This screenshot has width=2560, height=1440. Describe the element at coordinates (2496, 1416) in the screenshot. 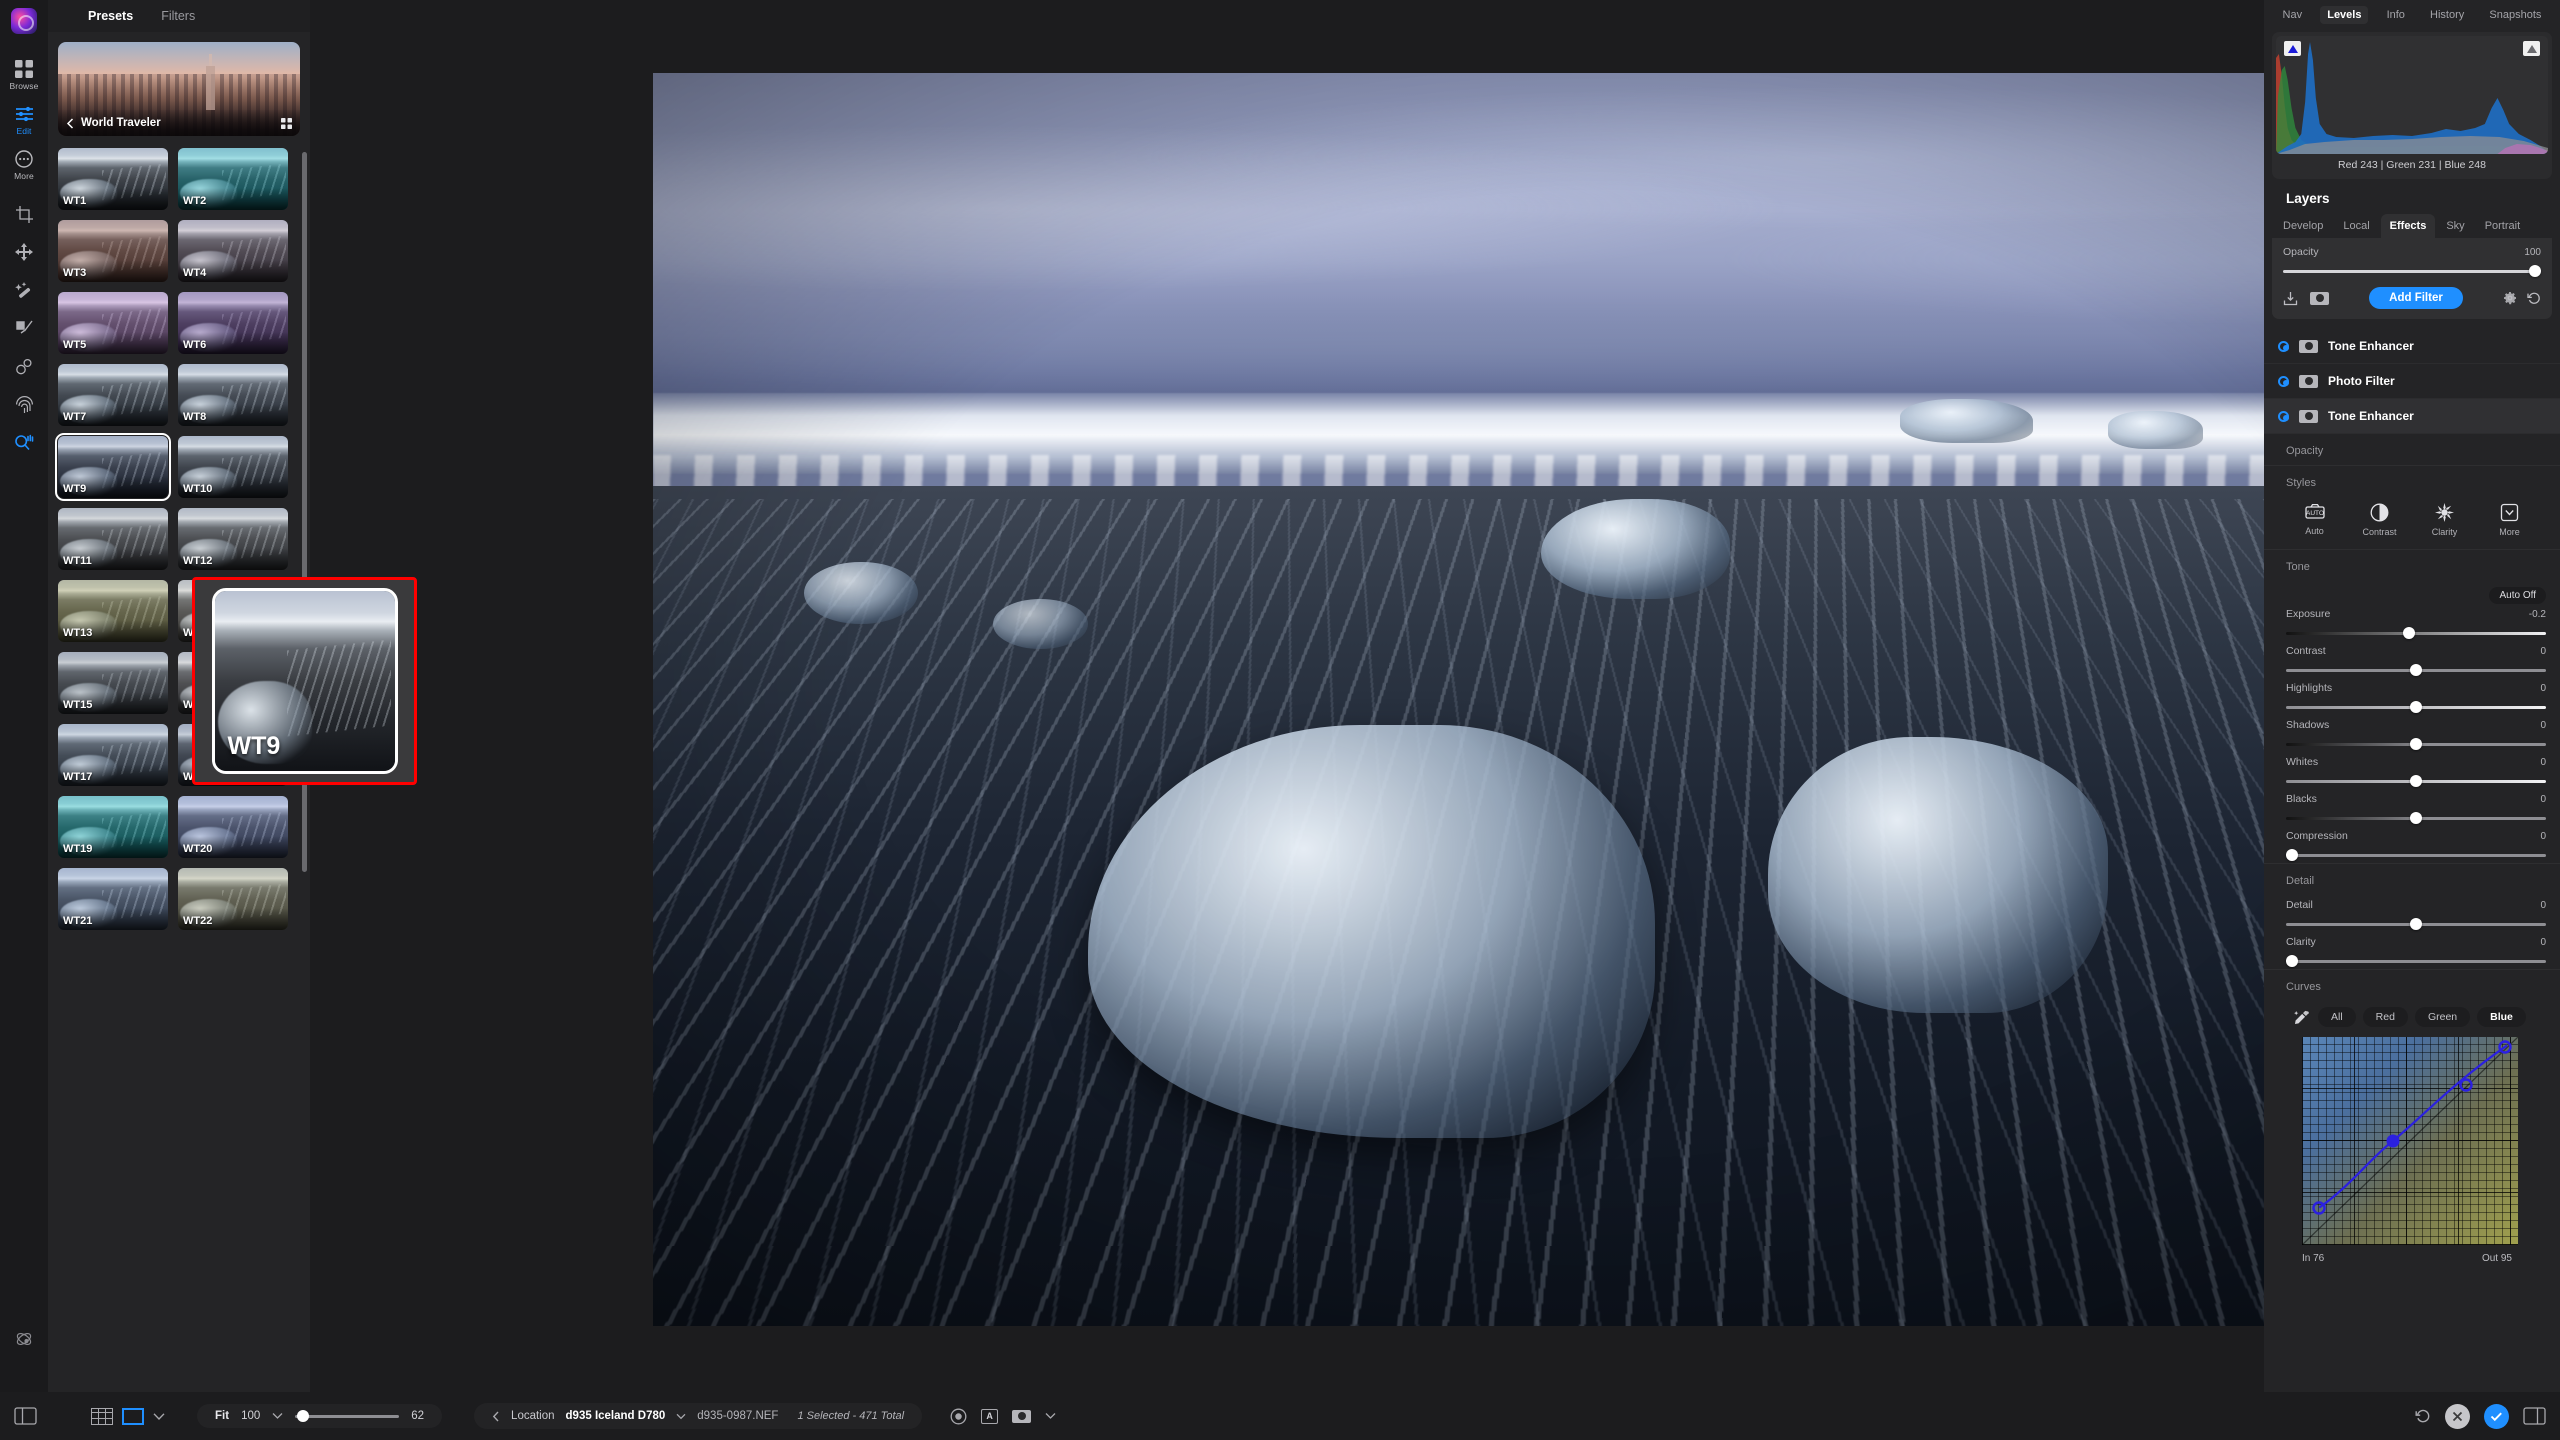

I see `confirm-button` at that location.